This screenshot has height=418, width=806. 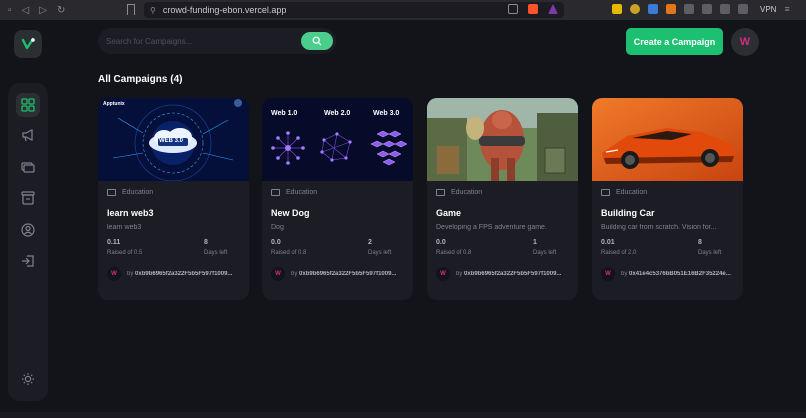 I want to click on theme-toggle, so click(x=28, y=379).